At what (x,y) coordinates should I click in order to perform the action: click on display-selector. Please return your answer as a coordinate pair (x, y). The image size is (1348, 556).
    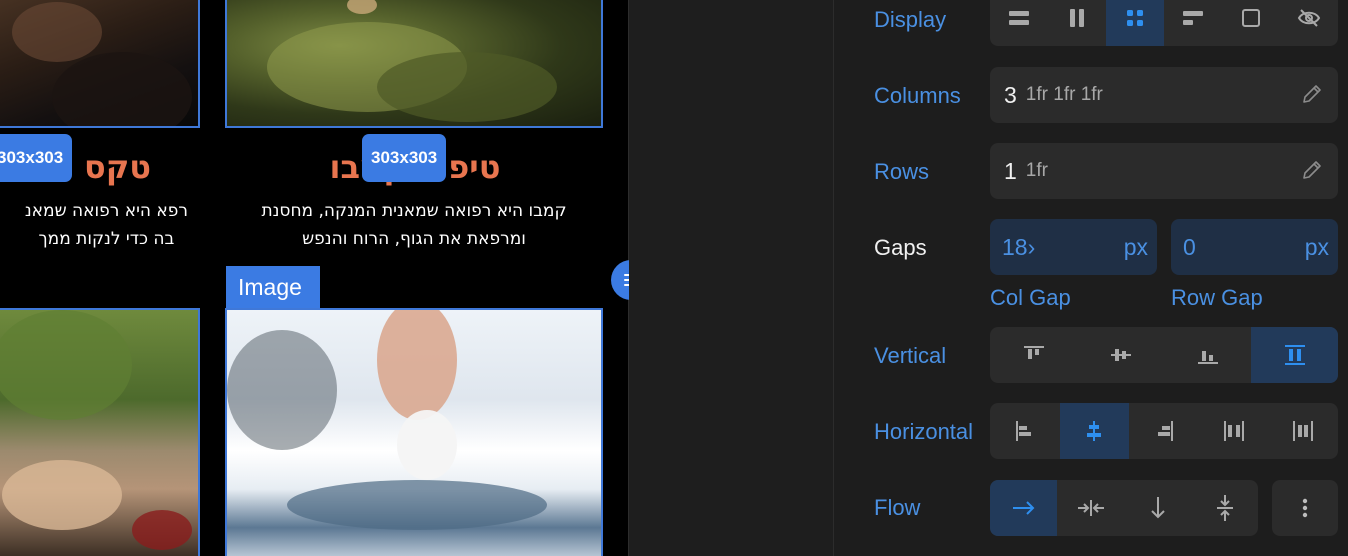
    Looking at the image, I should click on (1164, 23).